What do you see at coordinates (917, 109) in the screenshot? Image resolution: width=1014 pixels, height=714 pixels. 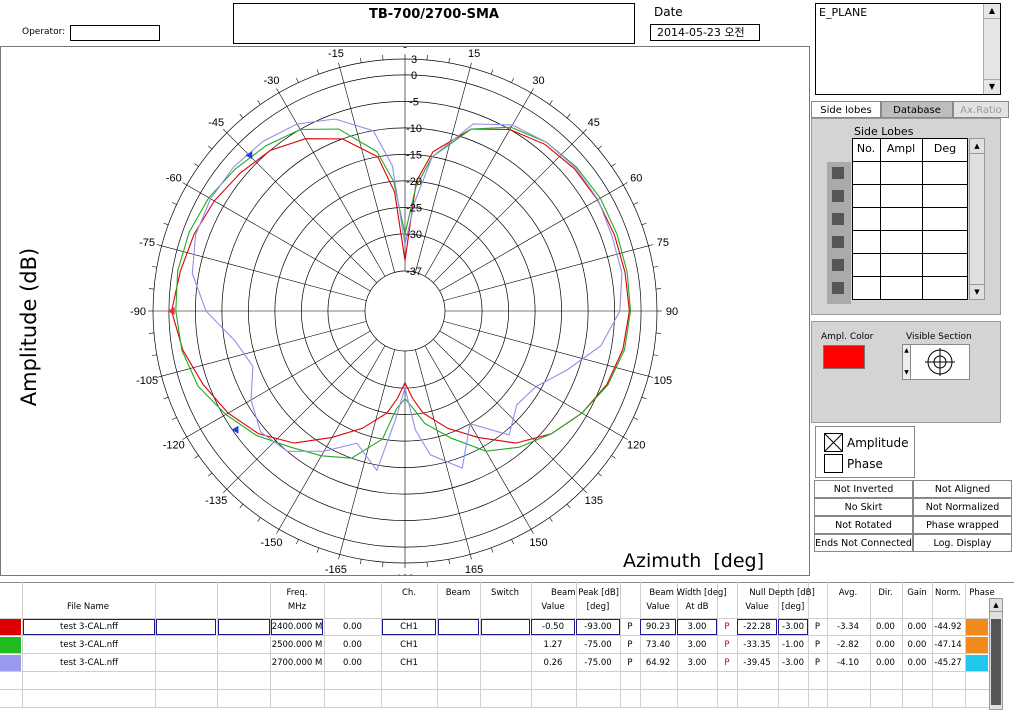 I see `tab-database: Database` at bounding box center [917, 109].